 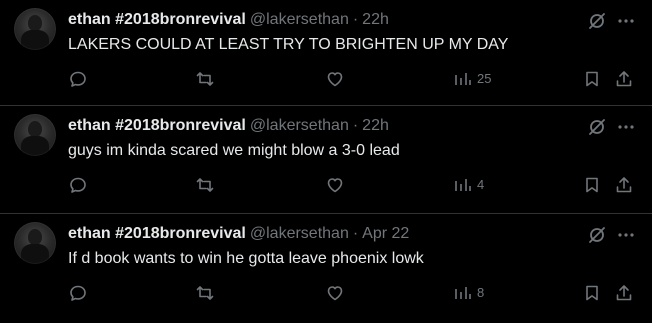 I want to click on action-bar: 25, so click(x=326, y=79).